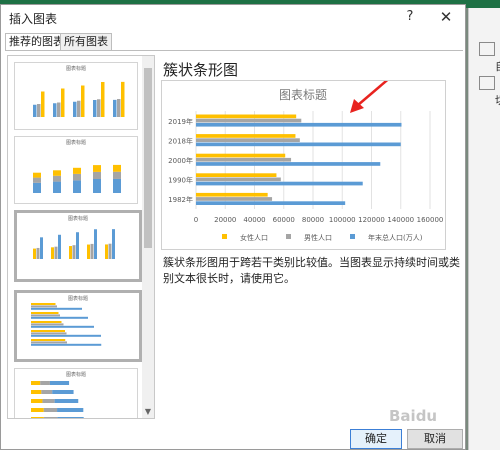 The height and width of the screenshot is (450, 500). I want to click on watermark-logo: Baidu, so click(413, 416).